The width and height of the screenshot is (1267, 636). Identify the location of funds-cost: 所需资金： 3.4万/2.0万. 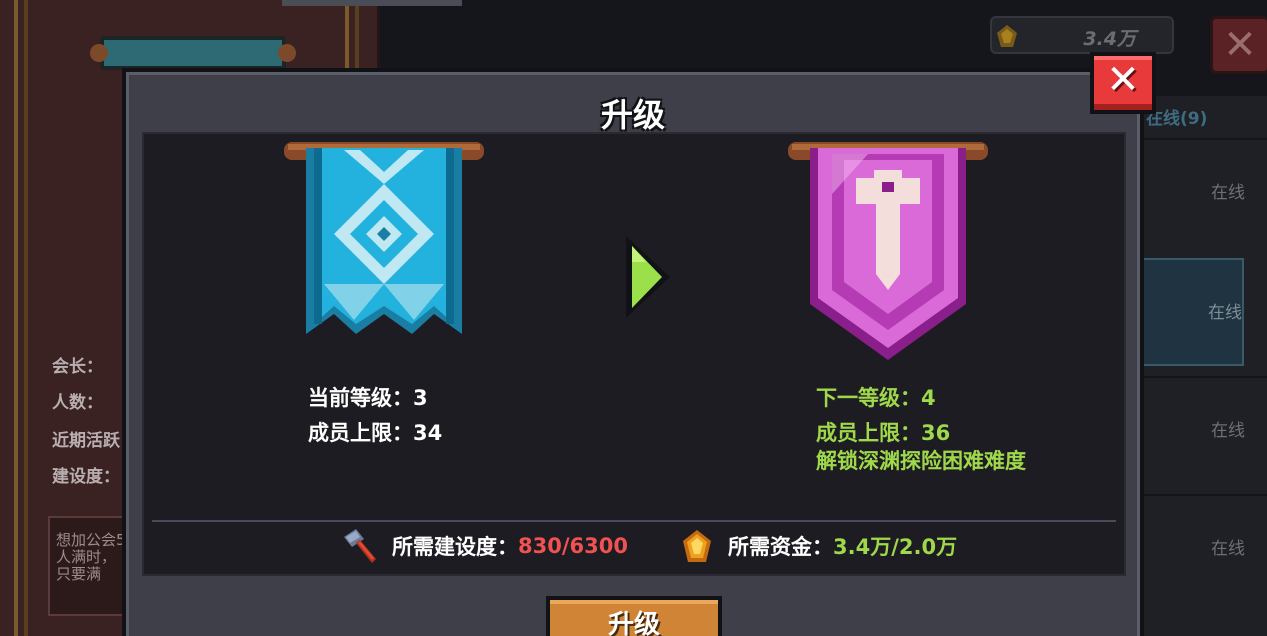
(819, 546).